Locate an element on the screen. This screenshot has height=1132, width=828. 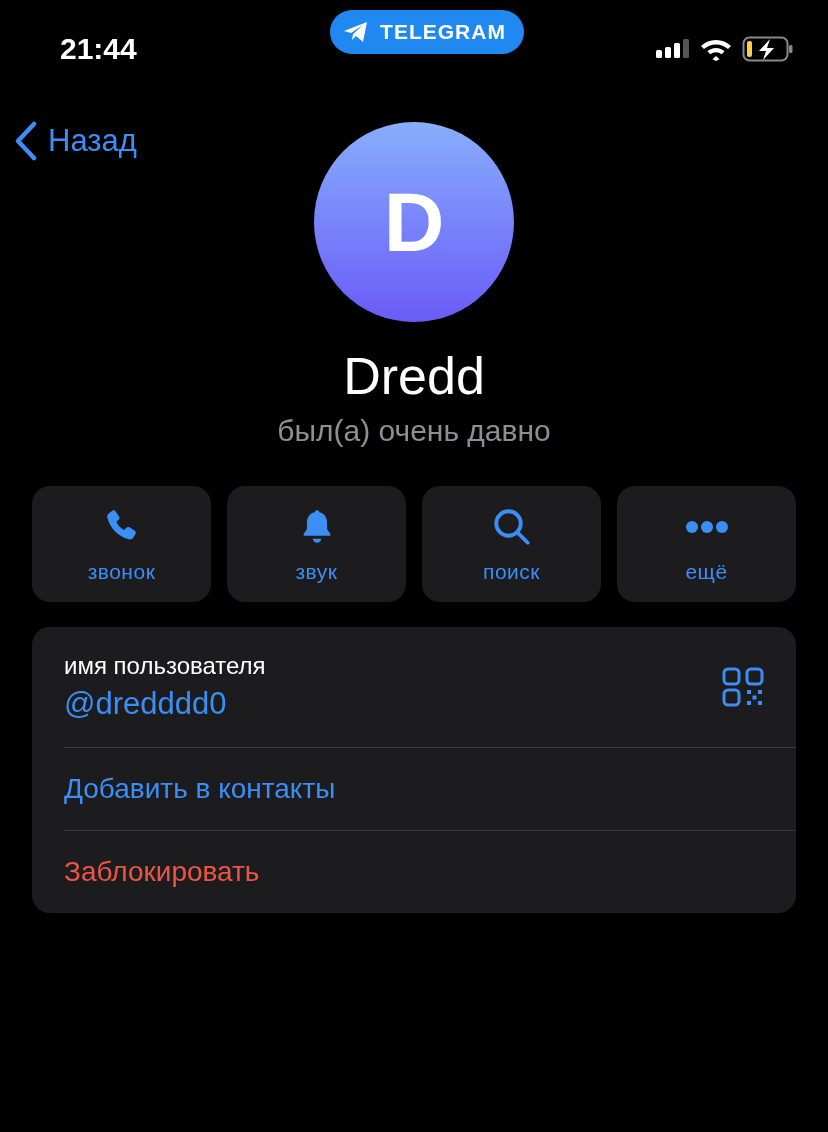
wifi-icon is located at coordinates (716, 49).